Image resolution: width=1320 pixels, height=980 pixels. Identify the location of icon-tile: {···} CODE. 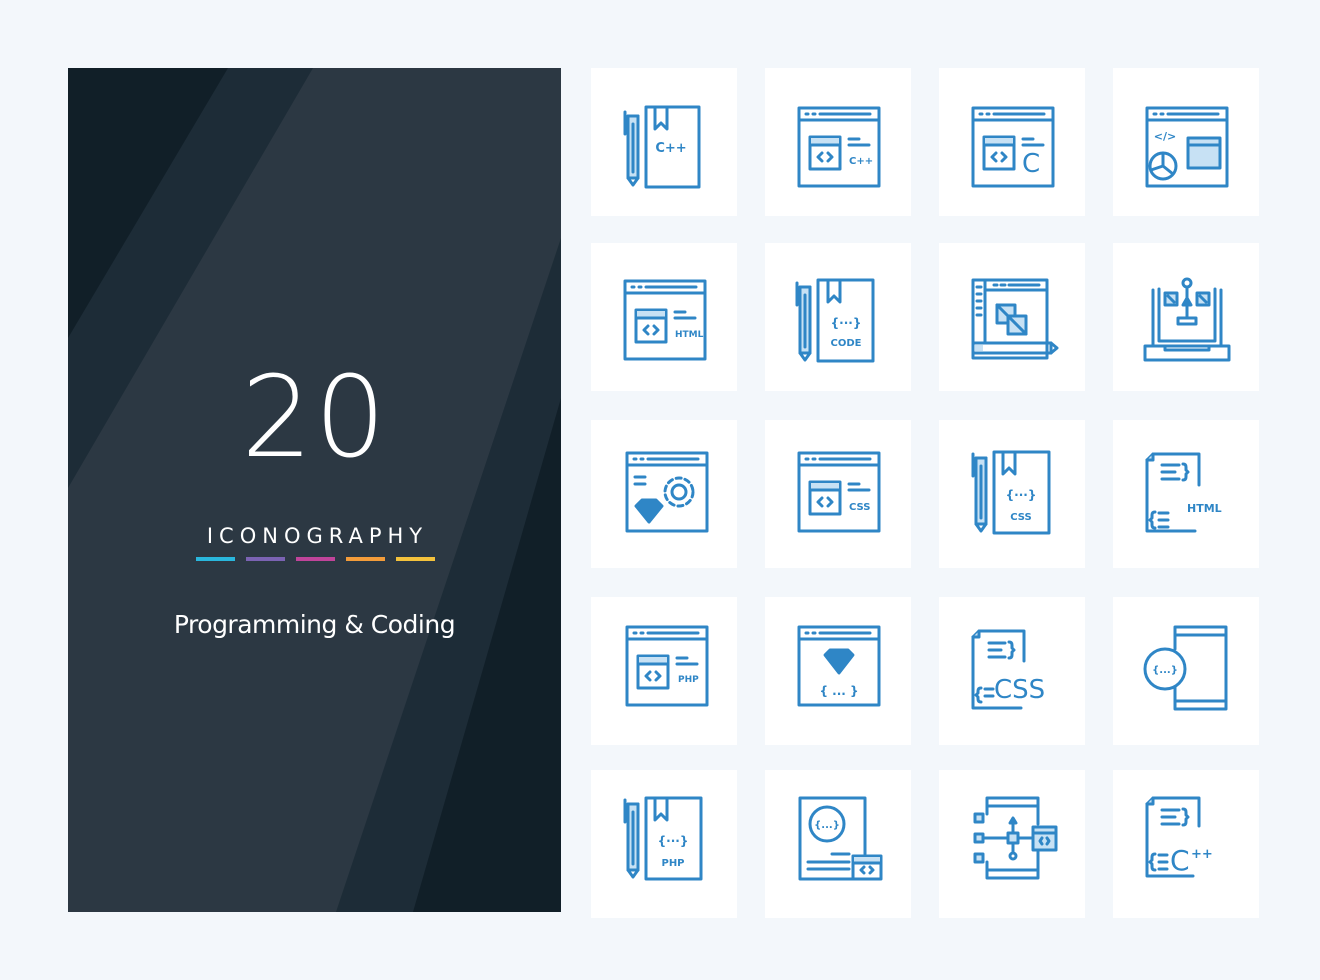
(838, 317).